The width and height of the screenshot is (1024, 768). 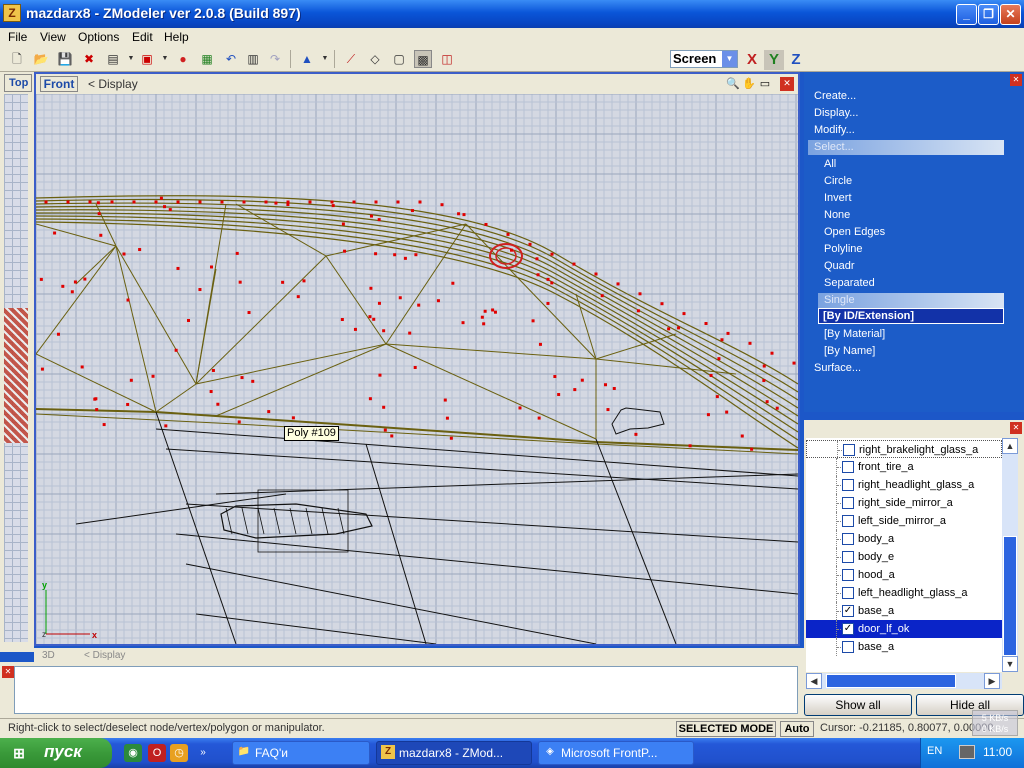 I want to click on export-icon: ▣, so click(x=147, y=59).